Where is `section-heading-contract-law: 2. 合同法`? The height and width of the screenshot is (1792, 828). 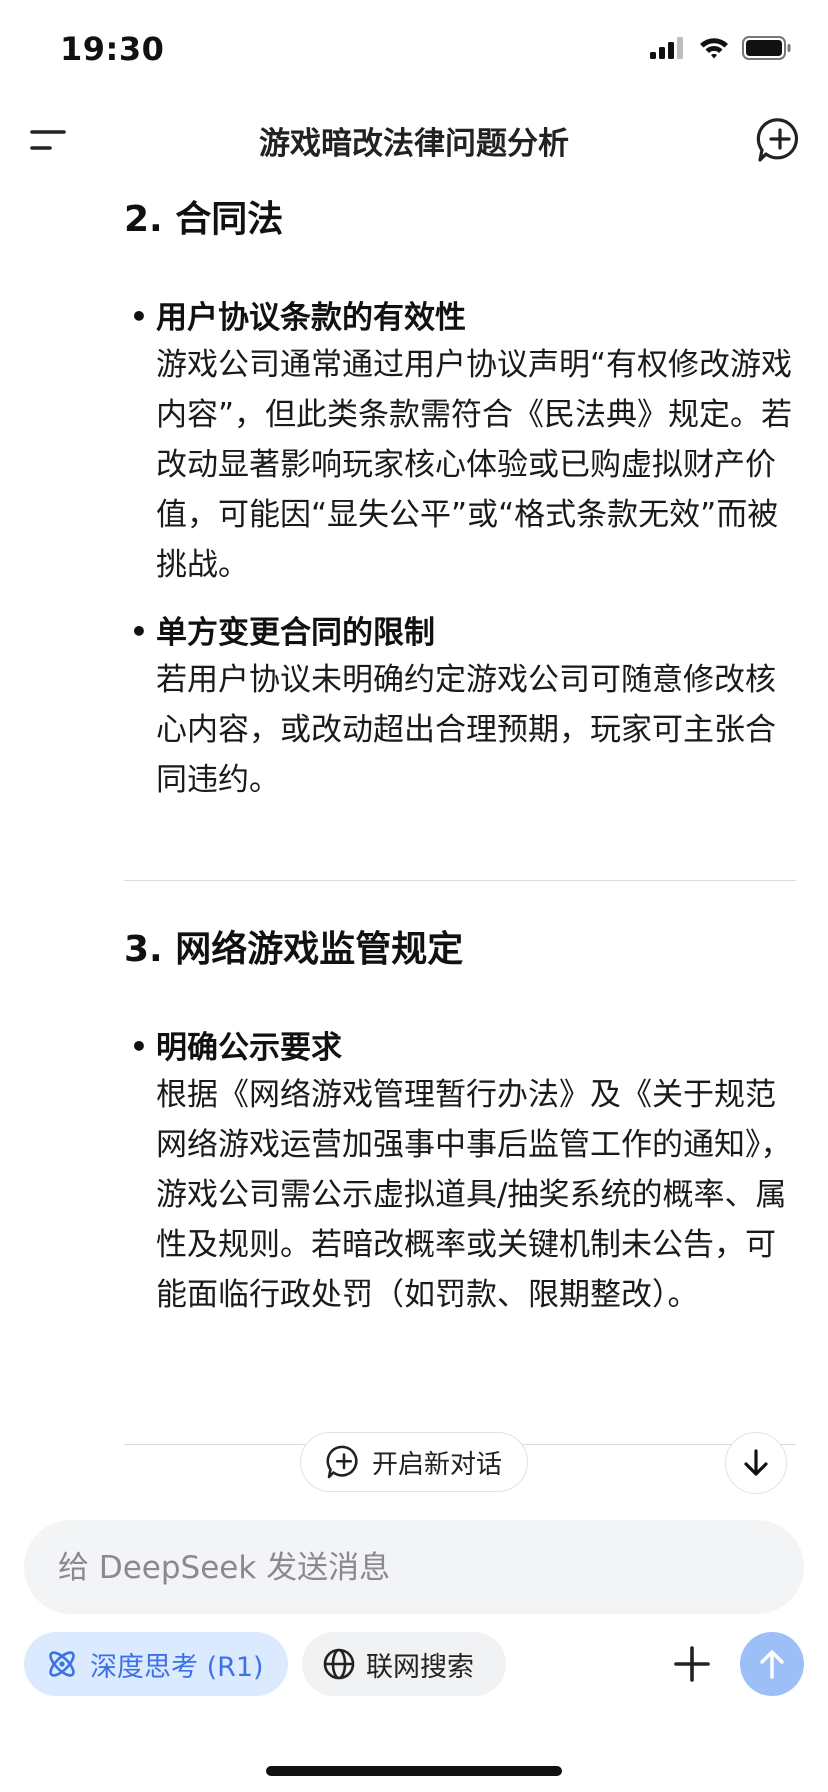 section-heading-contract-law: 2. 合同法 is located at coordinates (204, 219).